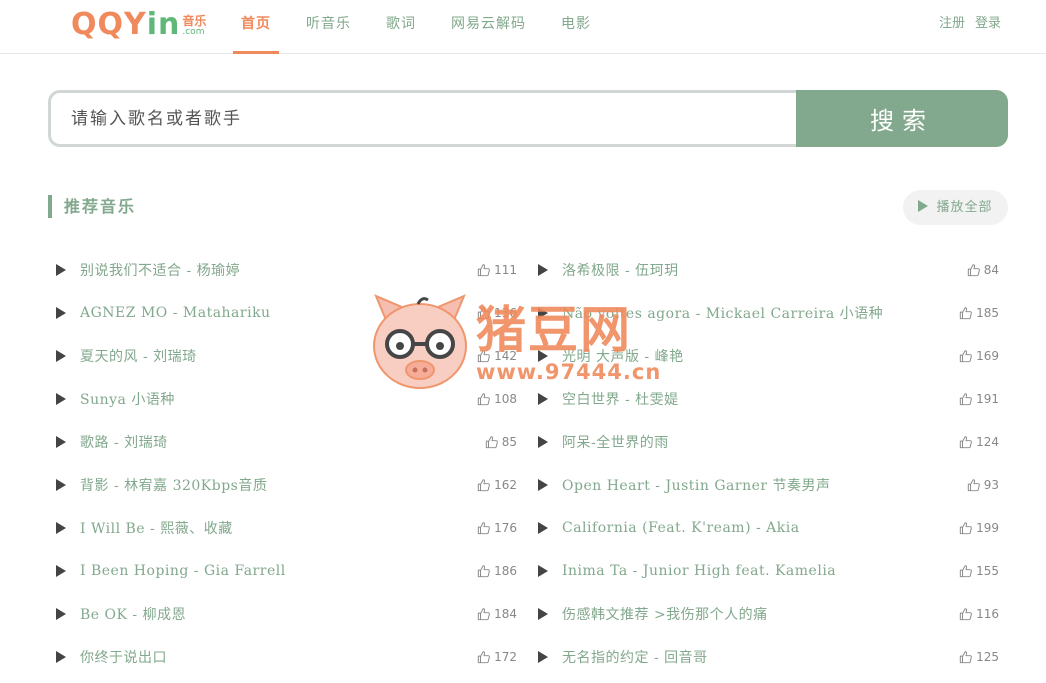 This screenshot has width=1046, height=683. I want to click on section-title: 推荐音乐, so click(92, 206).